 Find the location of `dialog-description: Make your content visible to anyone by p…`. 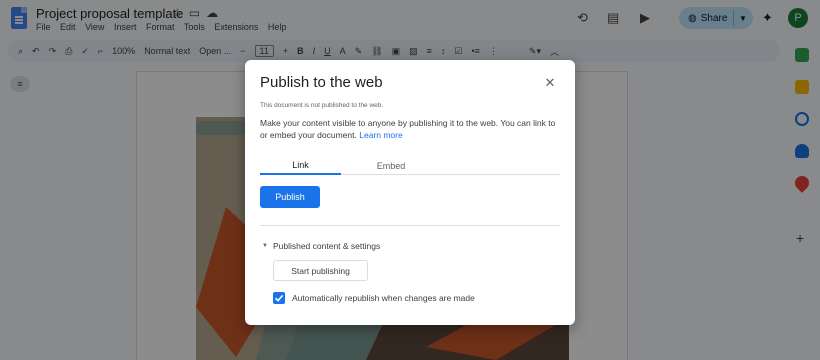

dialog-description: Make your content visible to anyone by p… is located at coordinates (412, 129).